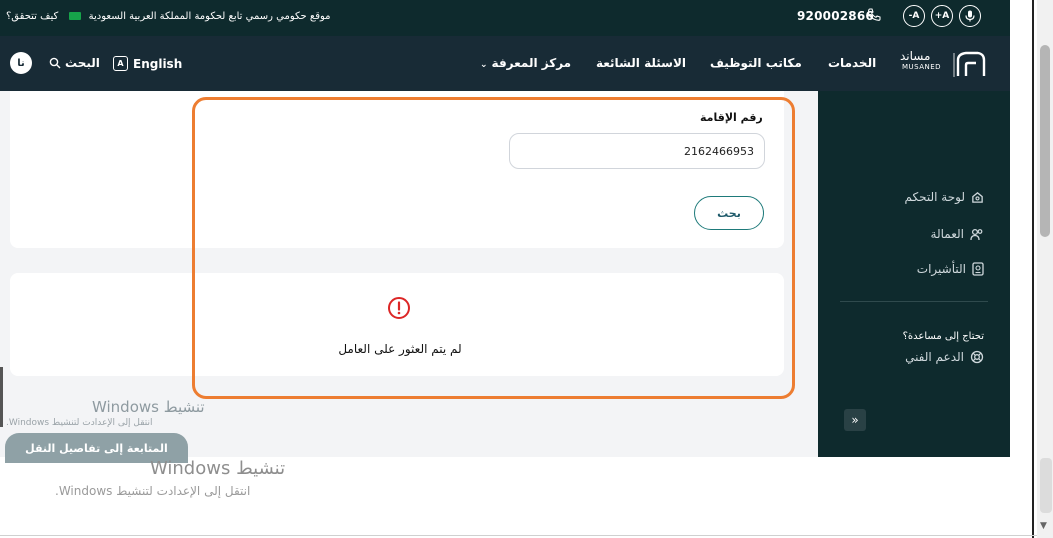 The width and height of the screenshot is (1053, 538). I want to click on language-icon: A, so click(120, 63).